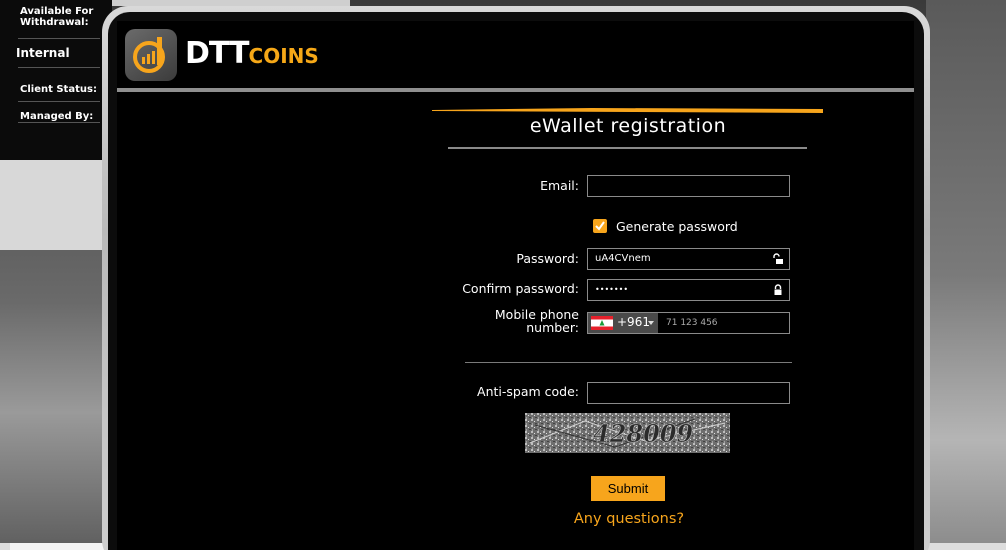 The height and width of the screenshot is (550, 1006). Describe the element at coordinates (651, 323) in the screenshot. I see `chevron-down-icon` at that location.